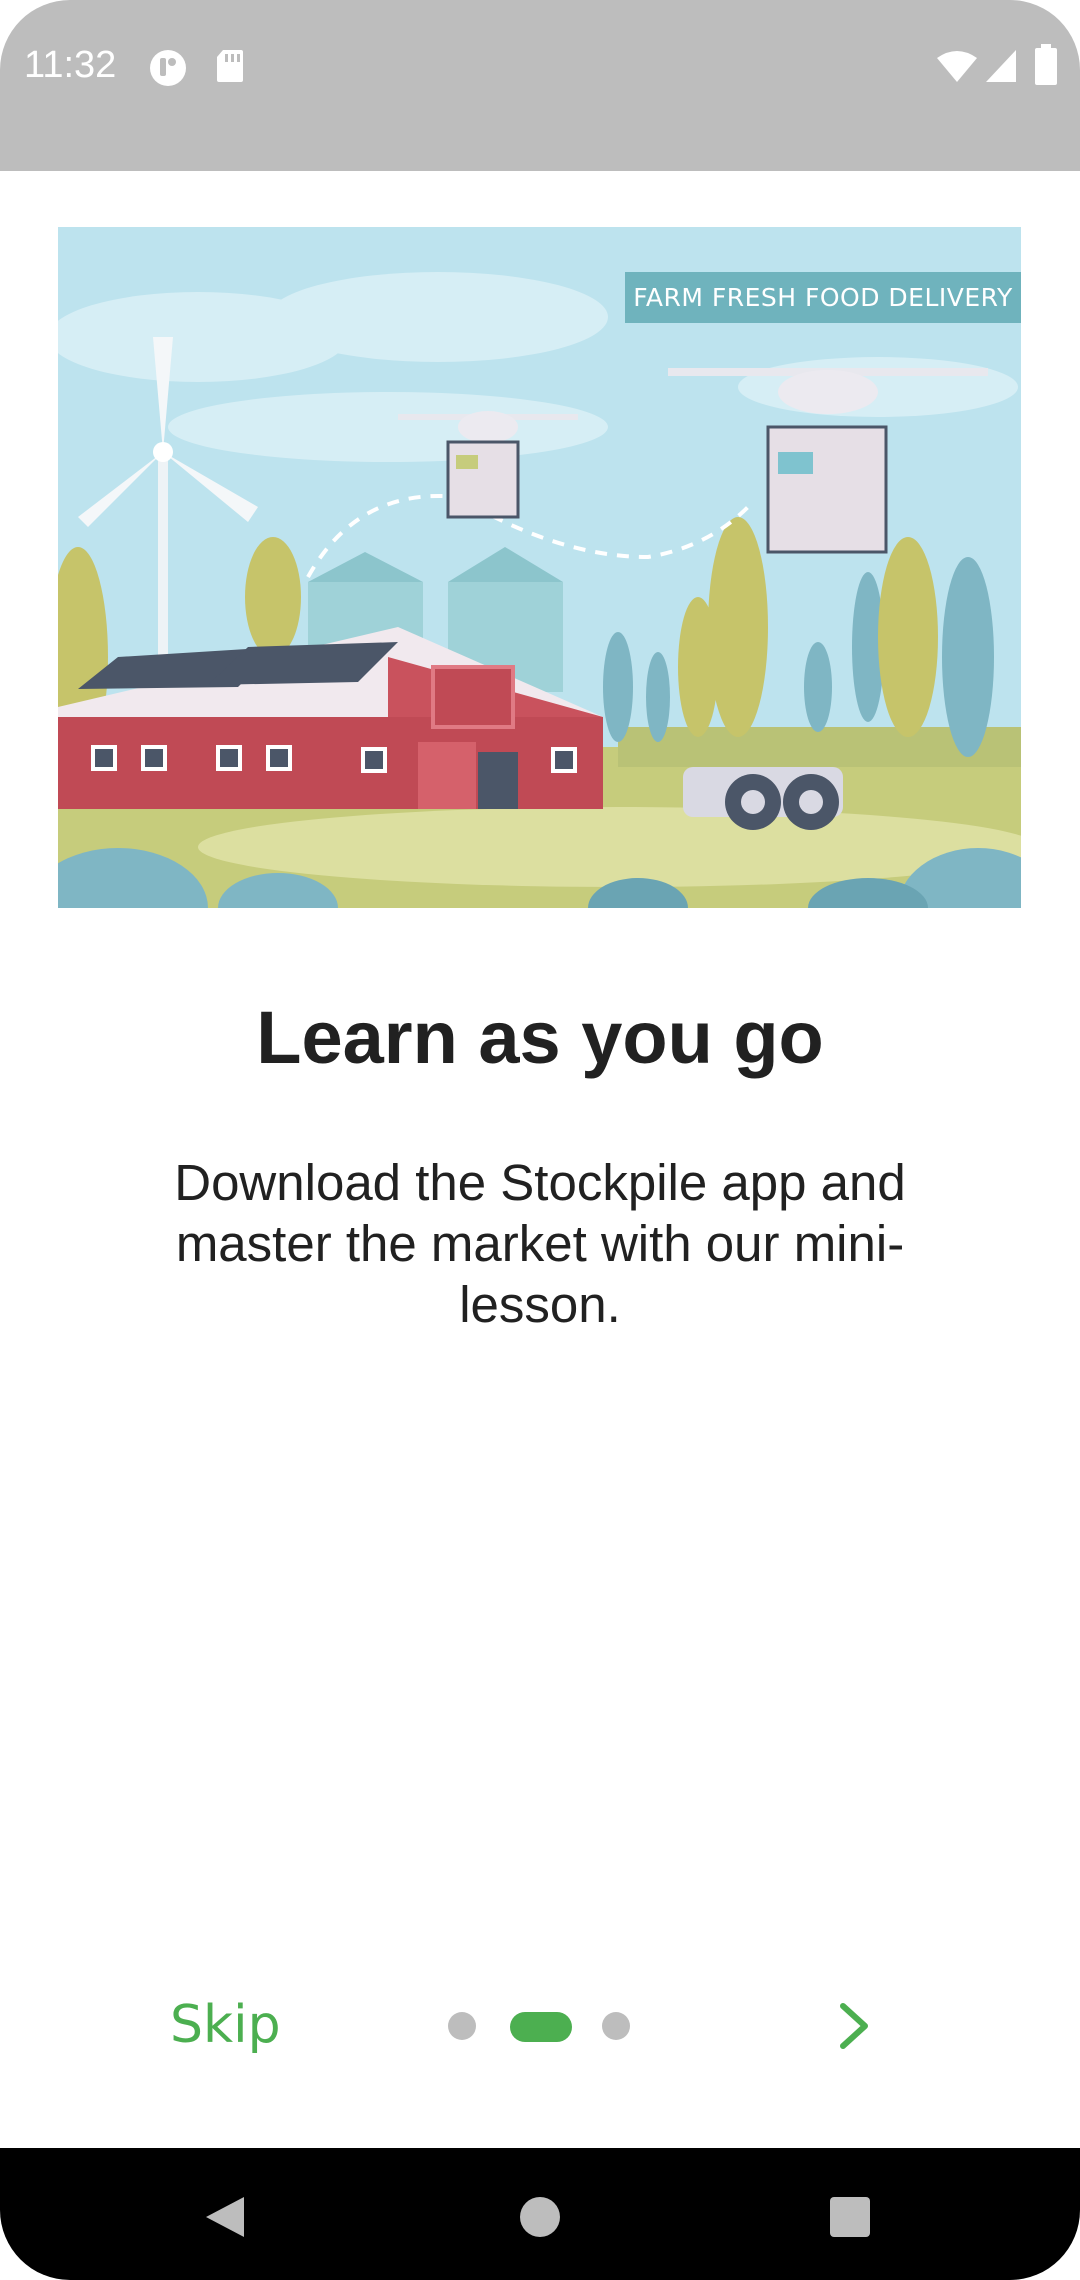 The width and height of the screenshot is (1080, 2280). I want to click on back-icon, so click(224, 2219).